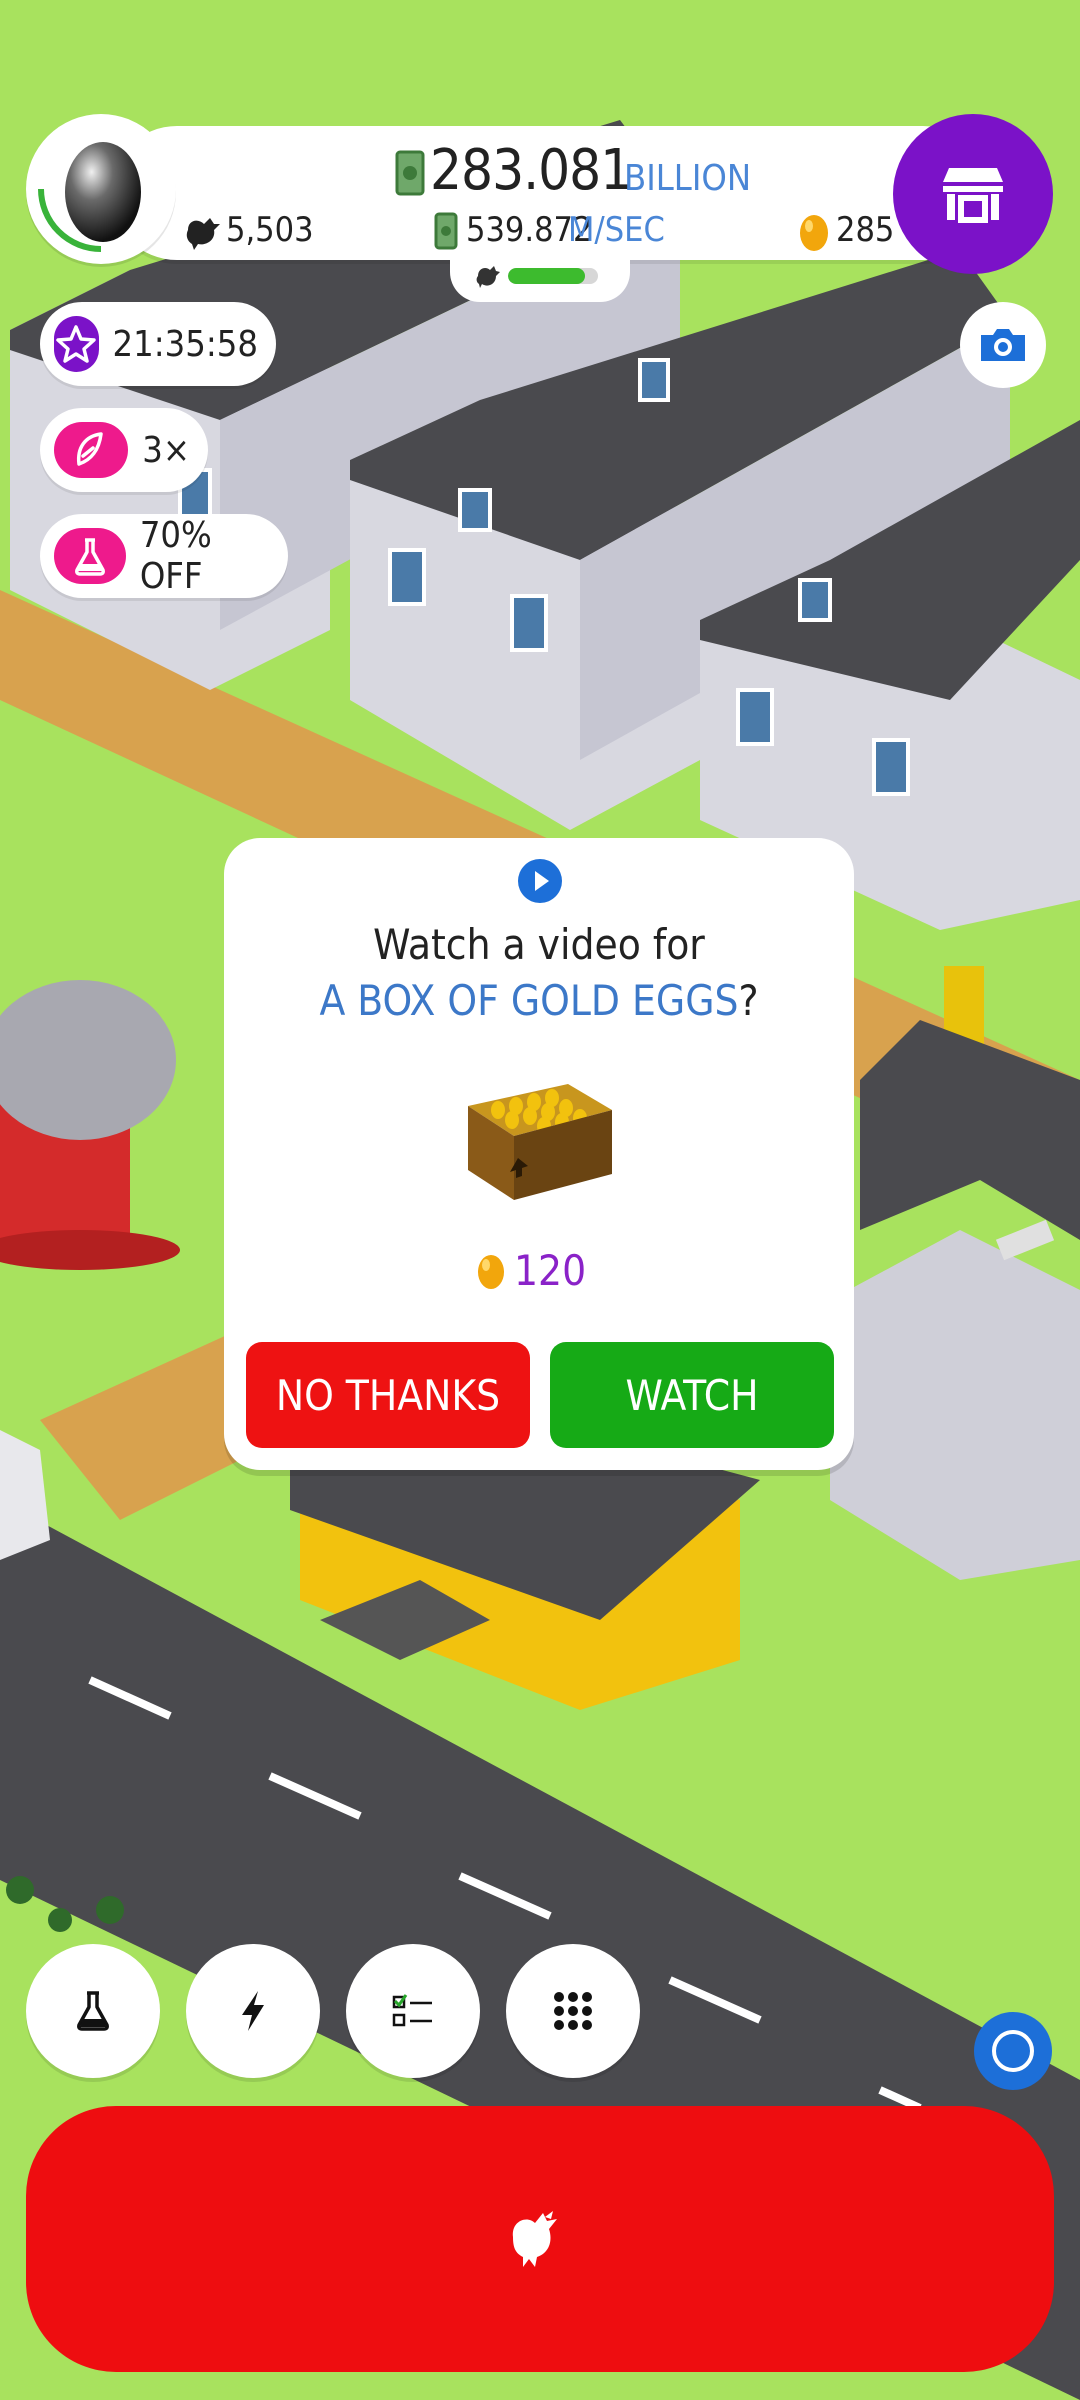  I want to click on current-egg-badge, so click(101, 189).